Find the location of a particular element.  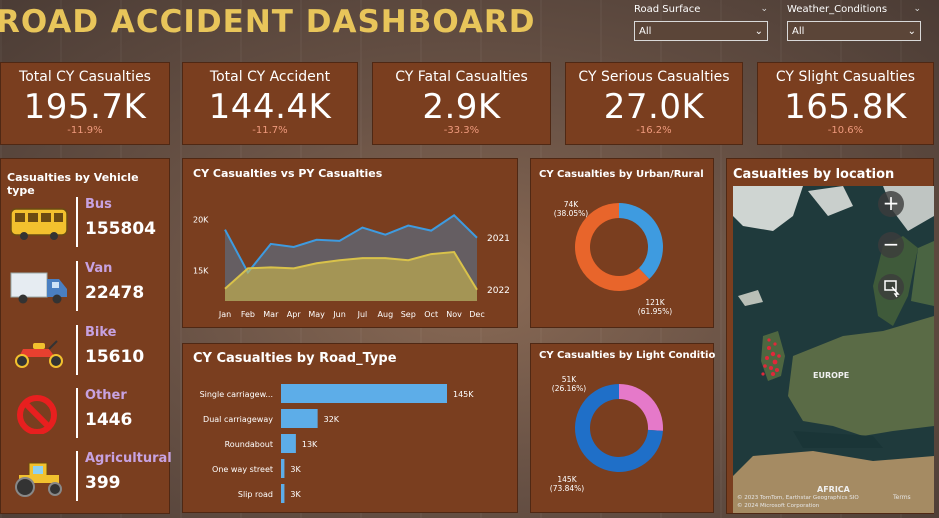

vehicle-value: 15610 is located at coordinates (115, 357).